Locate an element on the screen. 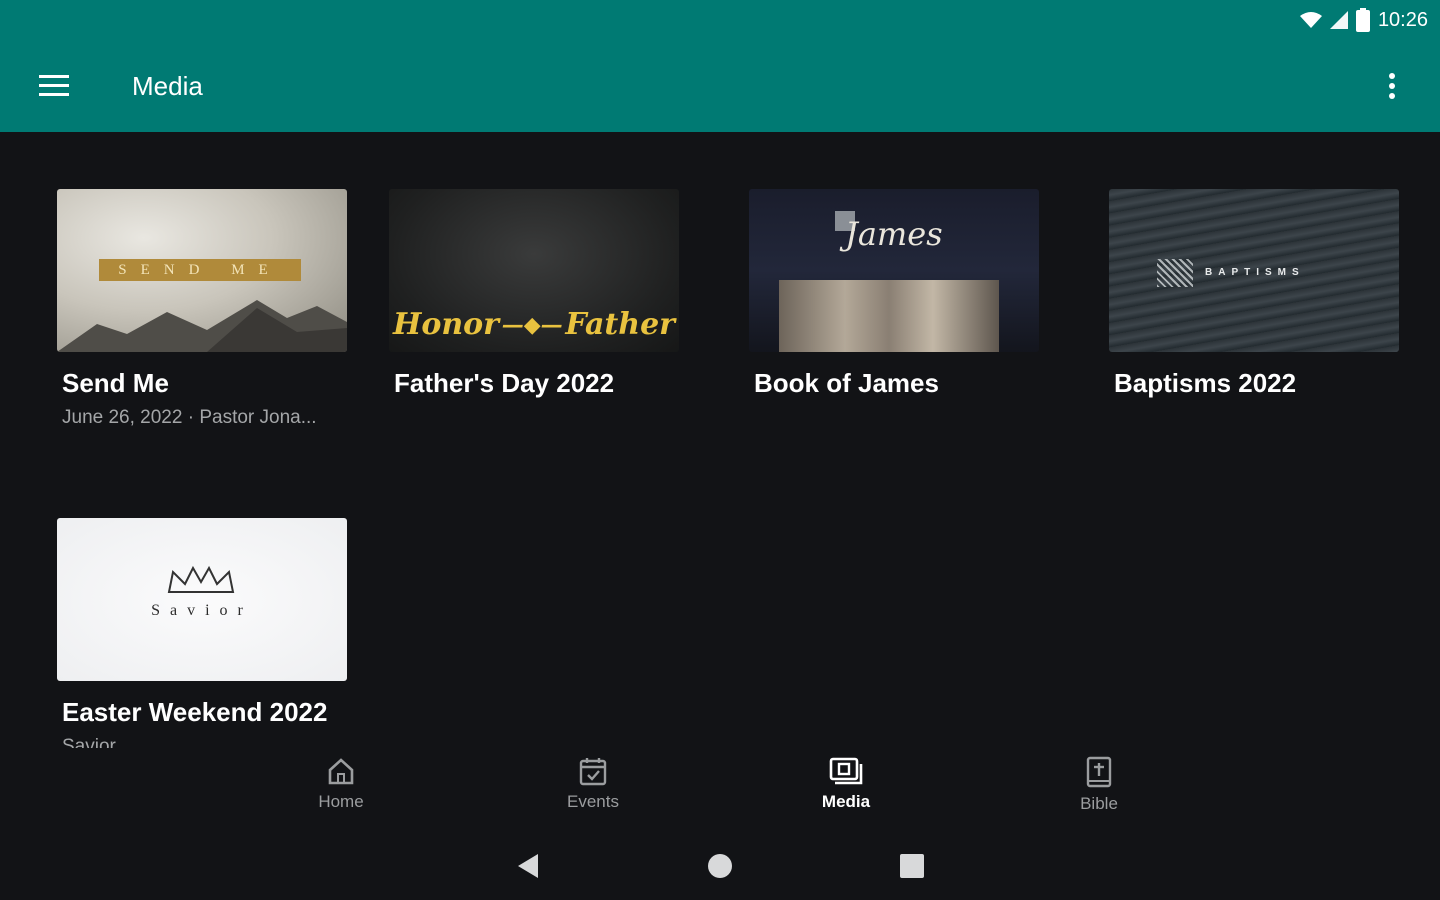 Image resolution: width=1440 pixels, height=900 pixels. thumbnail: BAPTISMS is located at coordinates (1254, 270).